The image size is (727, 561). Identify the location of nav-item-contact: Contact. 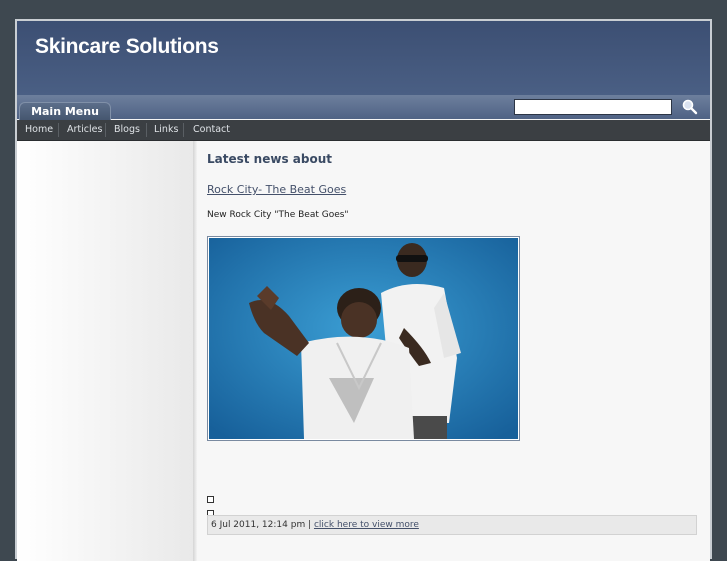
(211, 130).